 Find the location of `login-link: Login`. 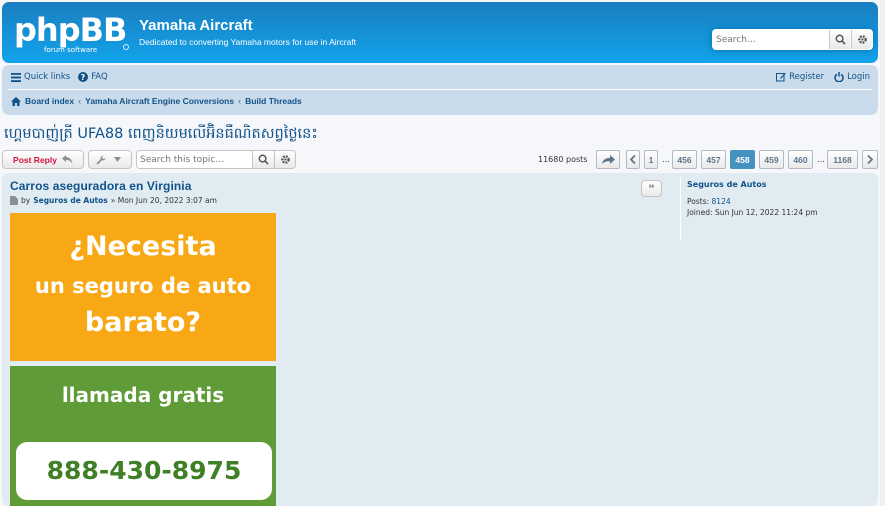

login-link: Login is located at coordinates (852, 77).